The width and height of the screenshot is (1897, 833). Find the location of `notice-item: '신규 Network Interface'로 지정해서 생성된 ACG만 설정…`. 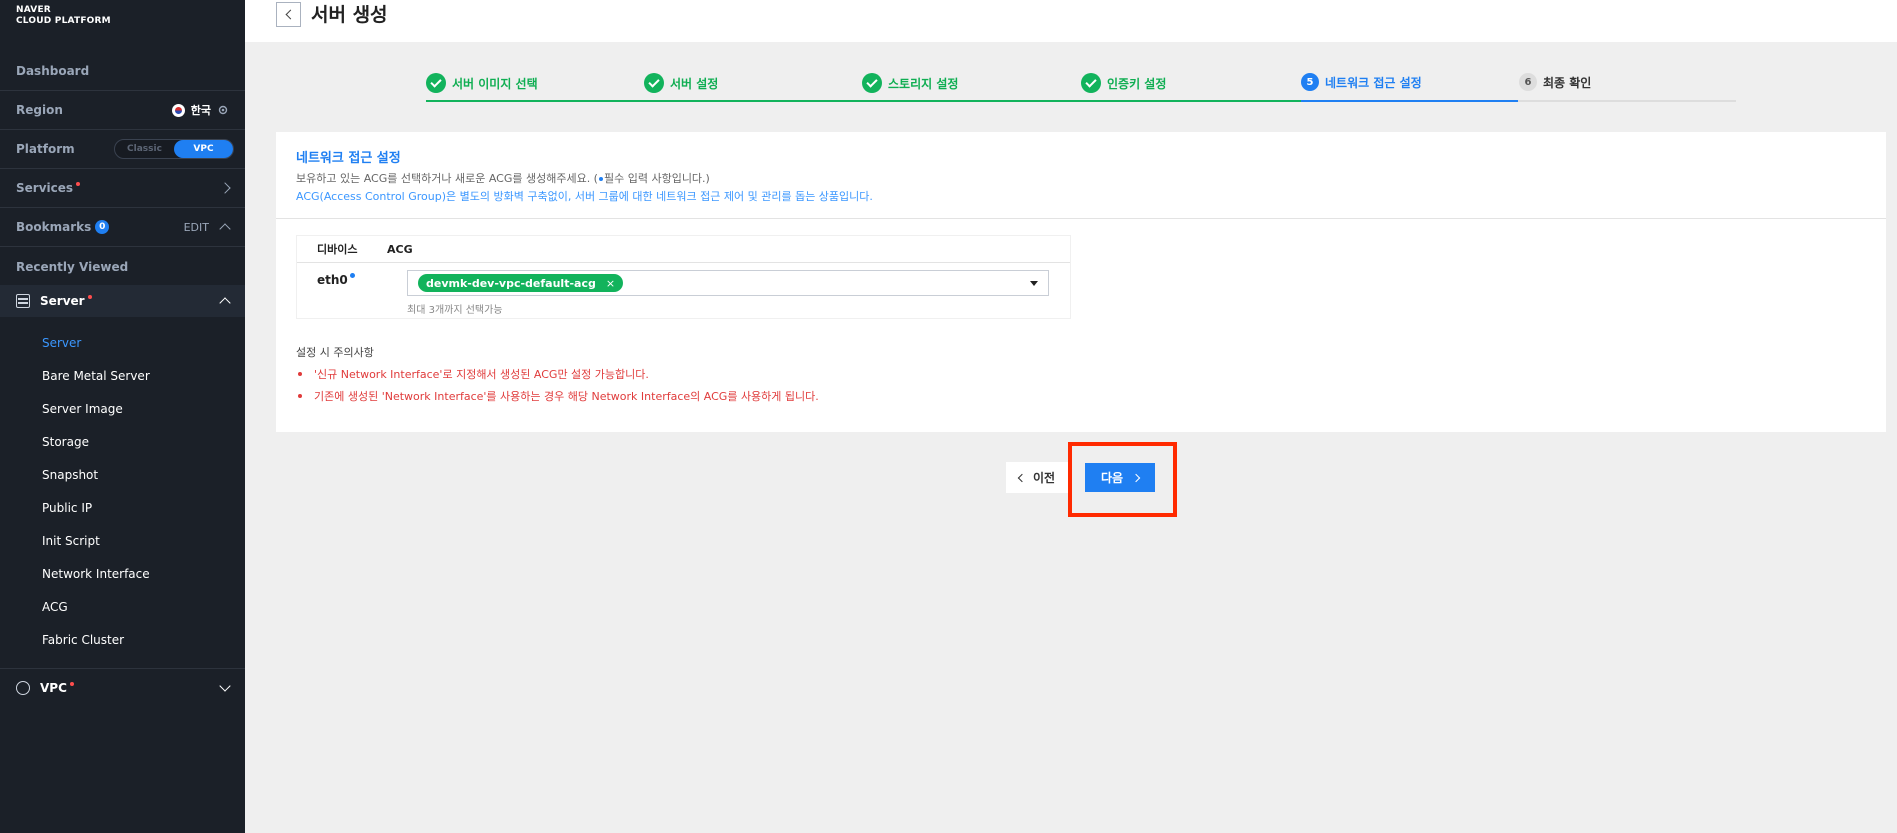

notice-item: '신규 Network Interface'로 지정해서 생성된 ACG만 설정… is located at coordinates (472, 374).